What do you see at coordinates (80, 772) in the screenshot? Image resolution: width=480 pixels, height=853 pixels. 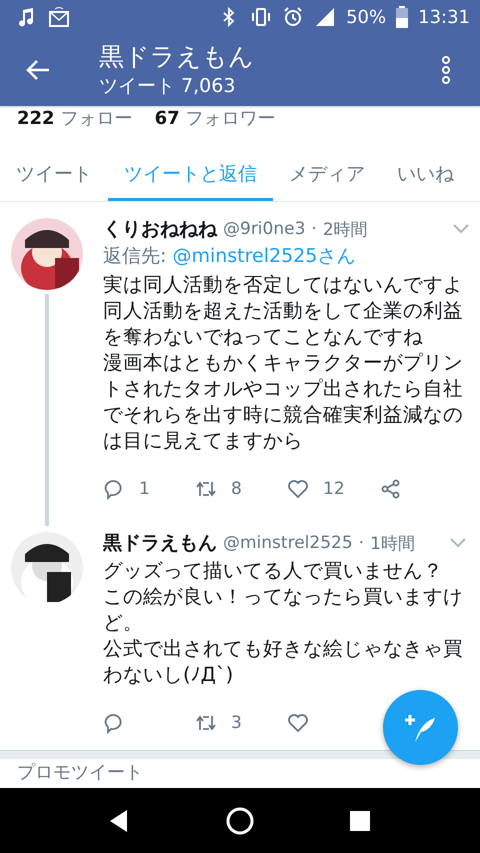 I see `section-heading: プロモツイート` at bounding box center [80, 772].